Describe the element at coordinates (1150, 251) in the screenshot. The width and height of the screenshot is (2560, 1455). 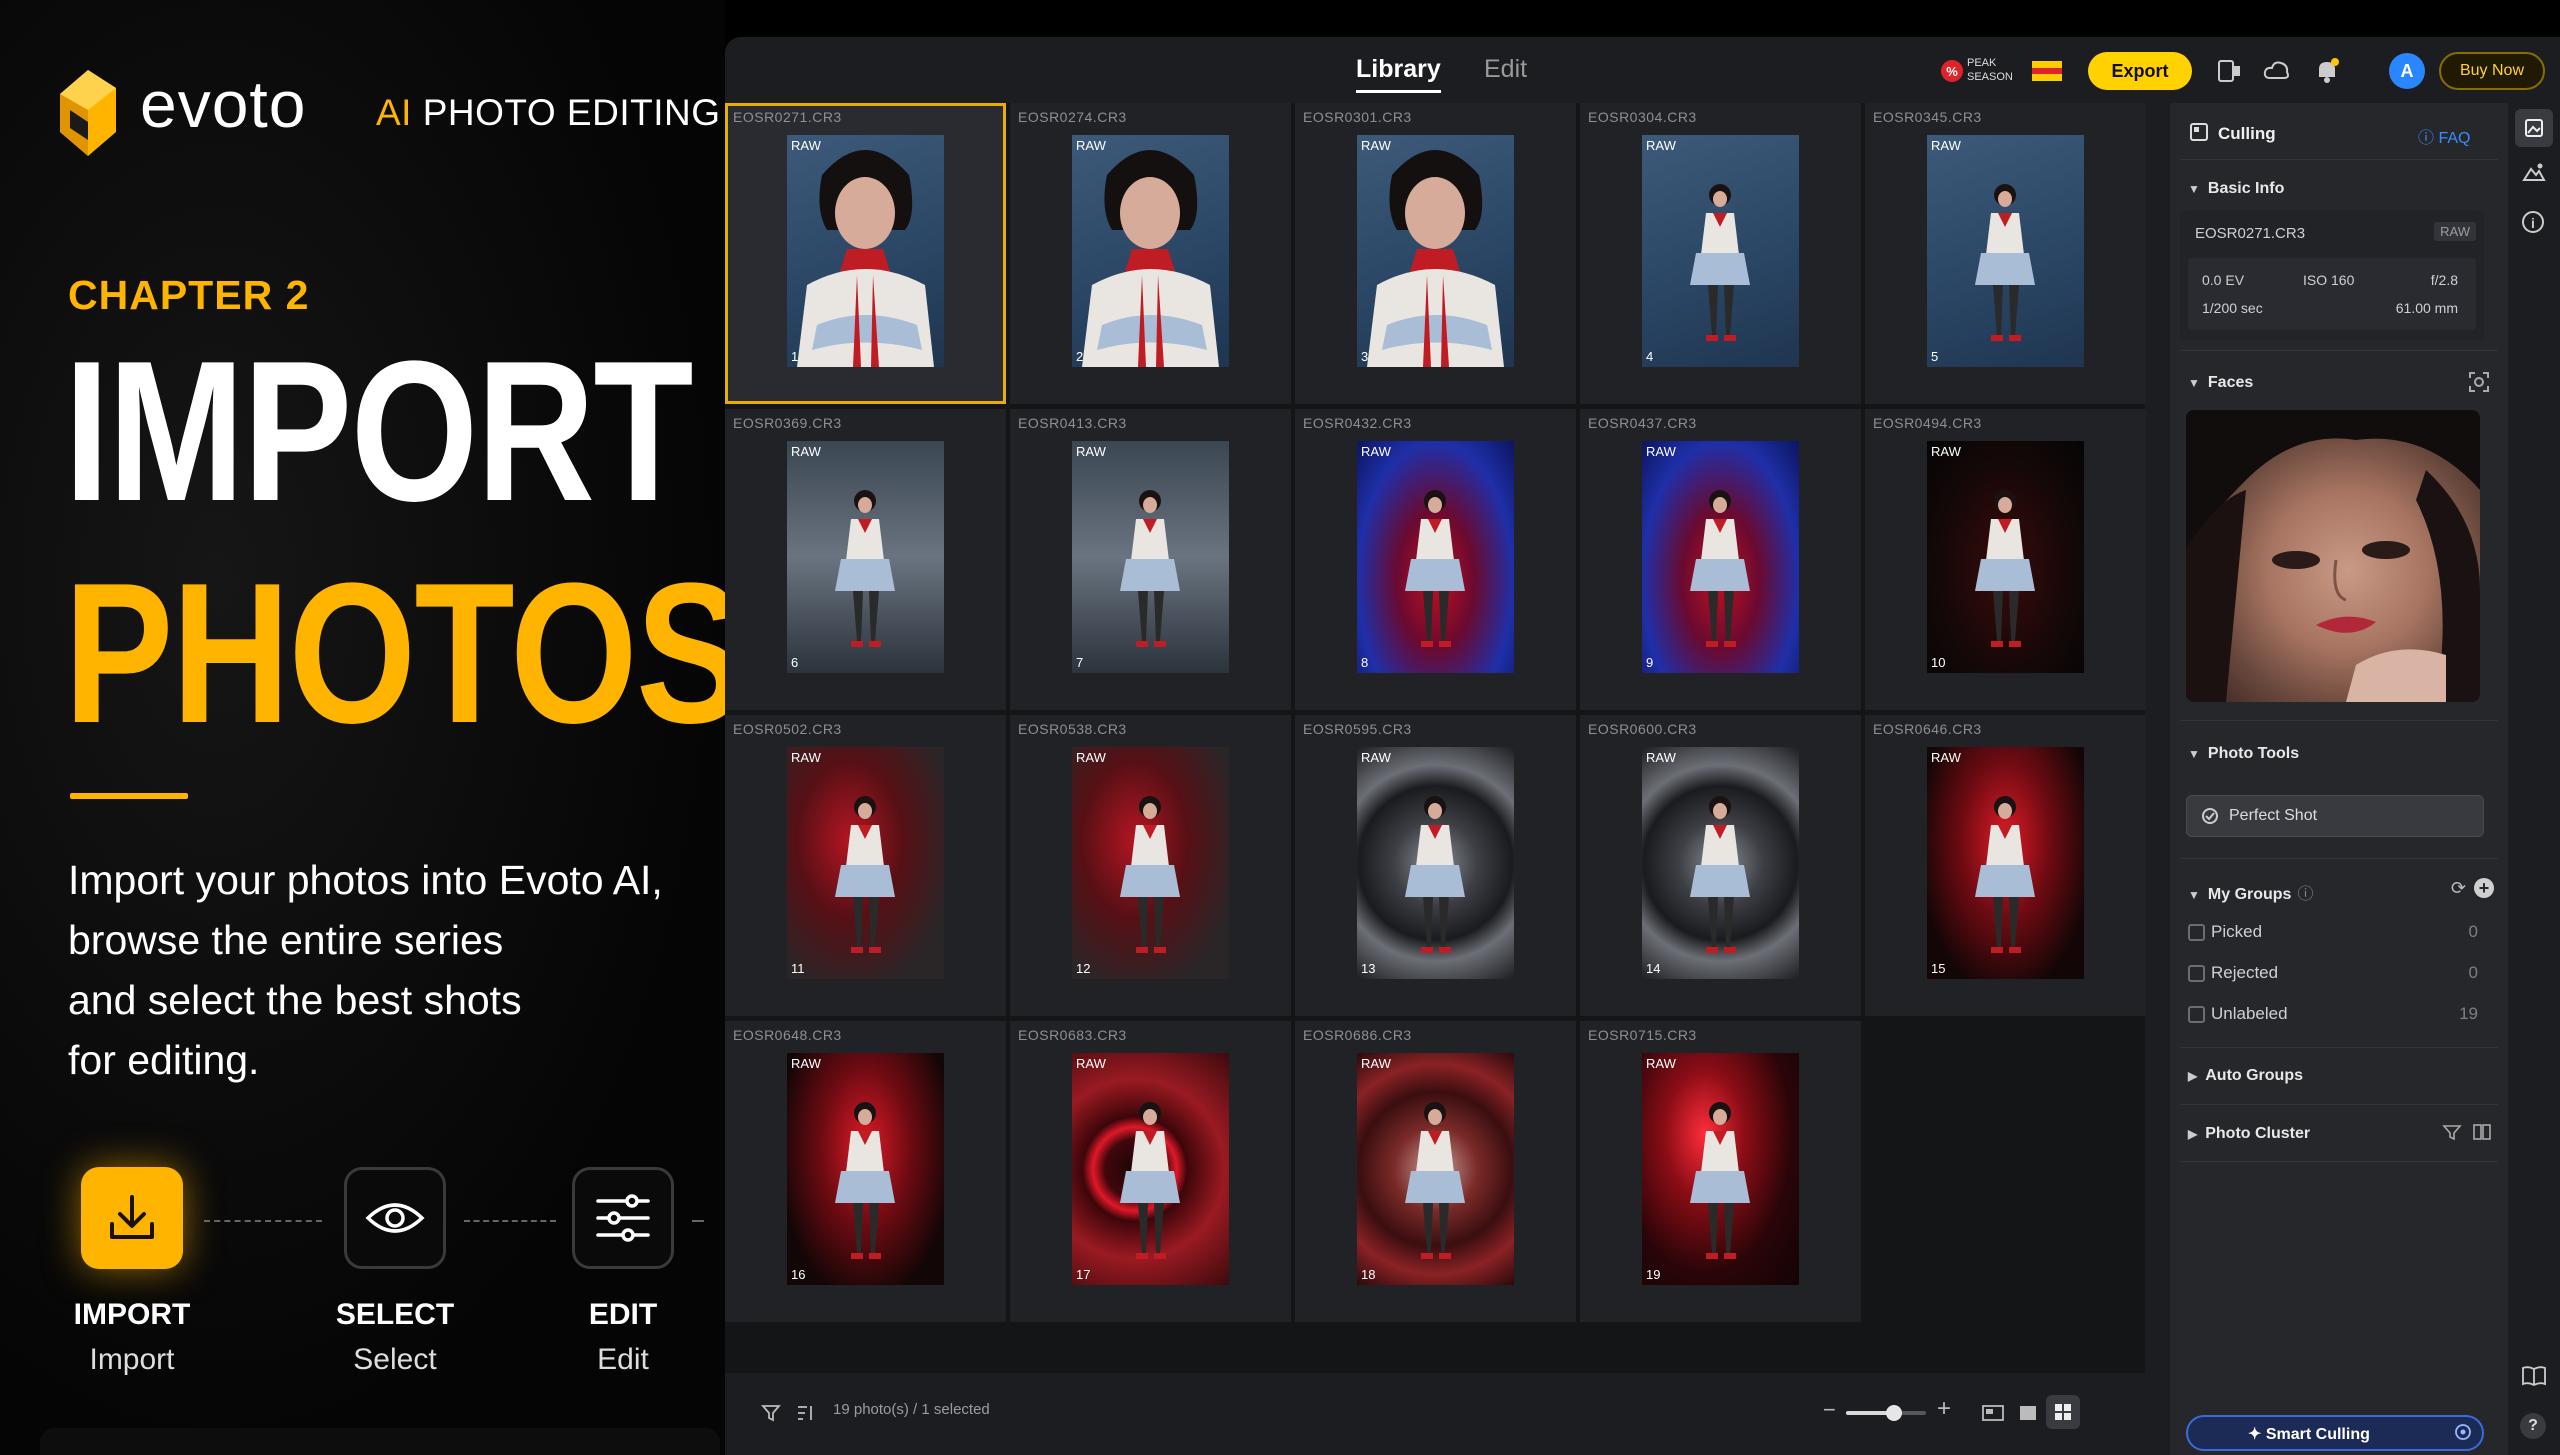
I see `photo-thumbnail: RAW 2` at that location.